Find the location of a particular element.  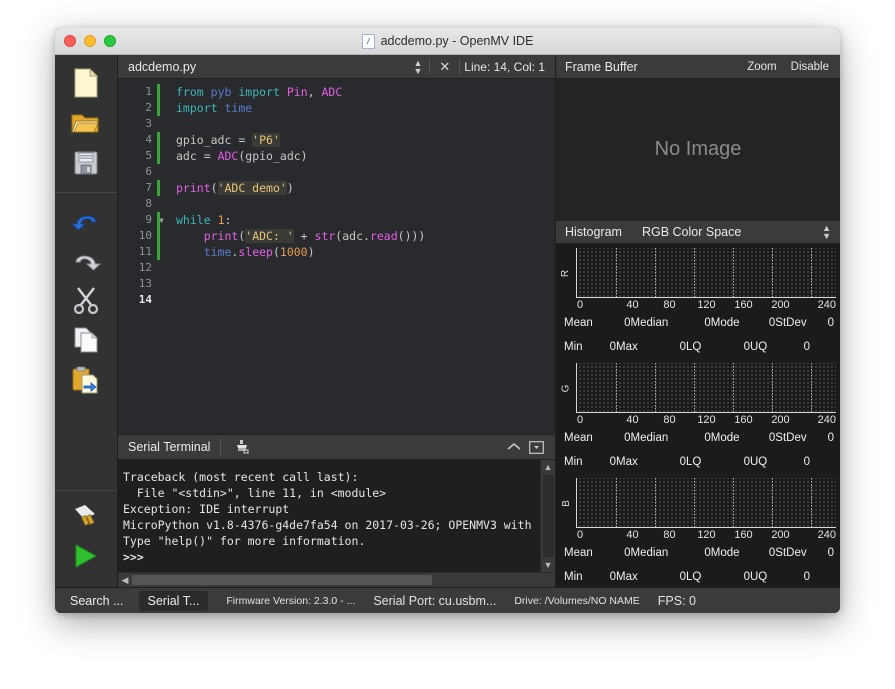

editor-tab-adcdemo: adcdemo.py is located at coordinates (157, 67).